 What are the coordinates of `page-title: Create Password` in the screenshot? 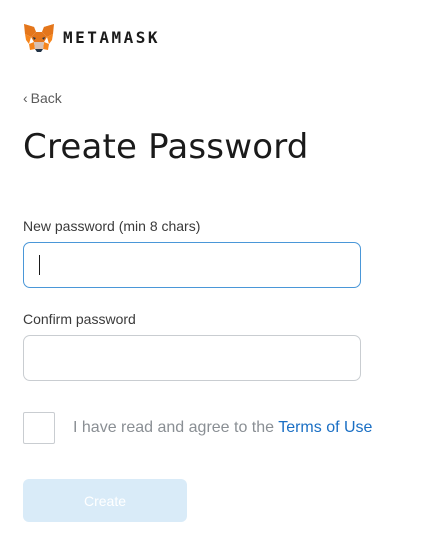 It's located at (166, 147).